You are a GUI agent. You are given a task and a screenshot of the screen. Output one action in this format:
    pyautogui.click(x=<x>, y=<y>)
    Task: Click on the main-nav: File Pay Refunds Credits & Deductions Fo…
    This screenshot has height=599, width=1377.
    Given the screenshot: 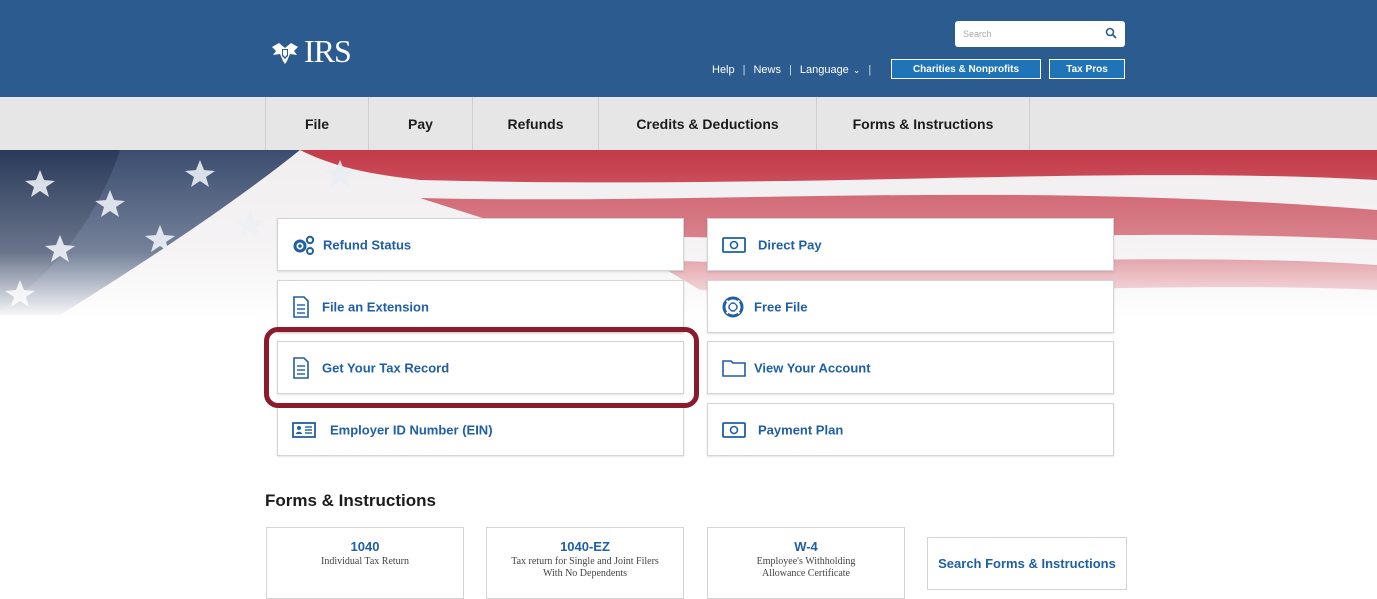 What is the action you would take?
    pyautogui.click(x=688, y=123)
    